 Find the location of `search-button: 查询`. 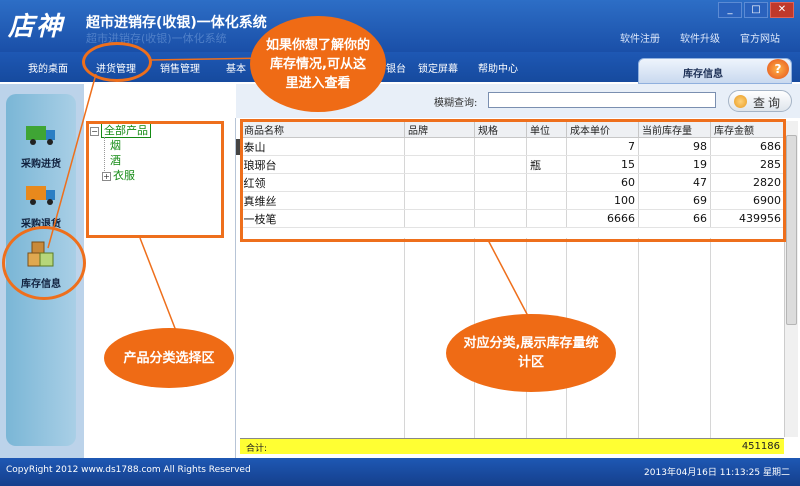

search-button: 查询 is located at coordinates (760, 101).